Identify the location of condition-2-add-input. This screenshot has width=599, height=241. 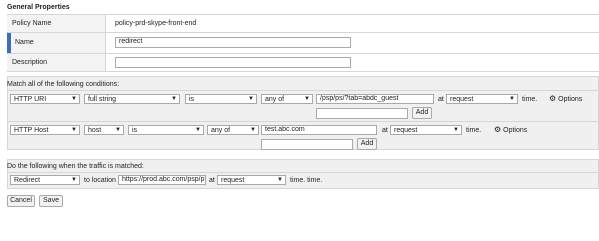
(307, 144).